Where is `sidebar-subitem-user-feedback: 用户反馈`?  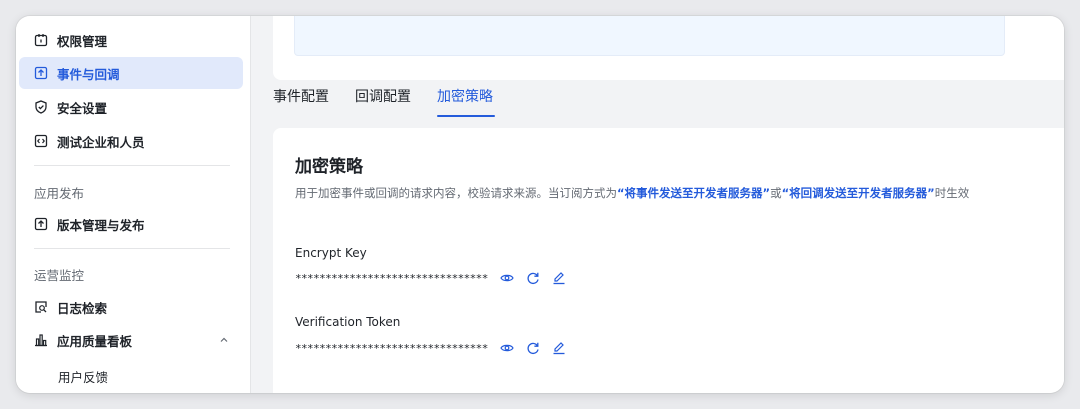
sidebar-subitem-user-feedback: 用户反馈 is located at coordinates (83, 376).